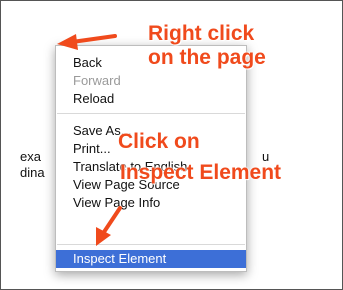  What do you see at coordinates (87, 62) in the screenshot?
I see `menu-item-label: Back` at bounding box center [87, 62].